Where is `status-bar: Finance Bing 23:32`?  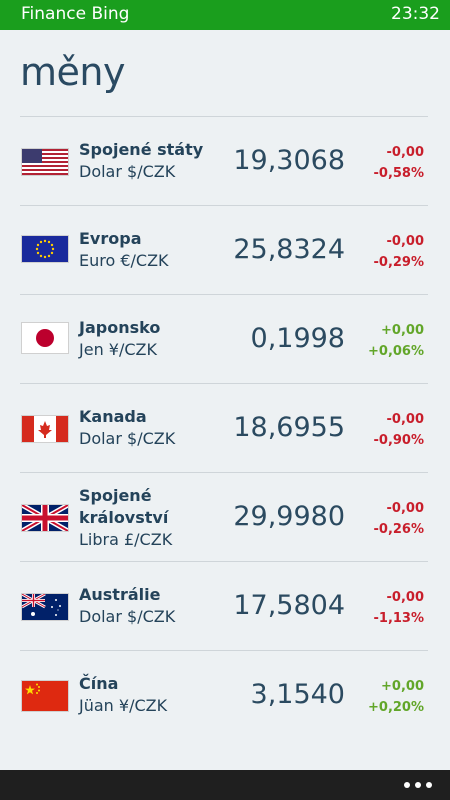
status-bar: Finance Bing 23:32 is located at coordinates (225, 15).